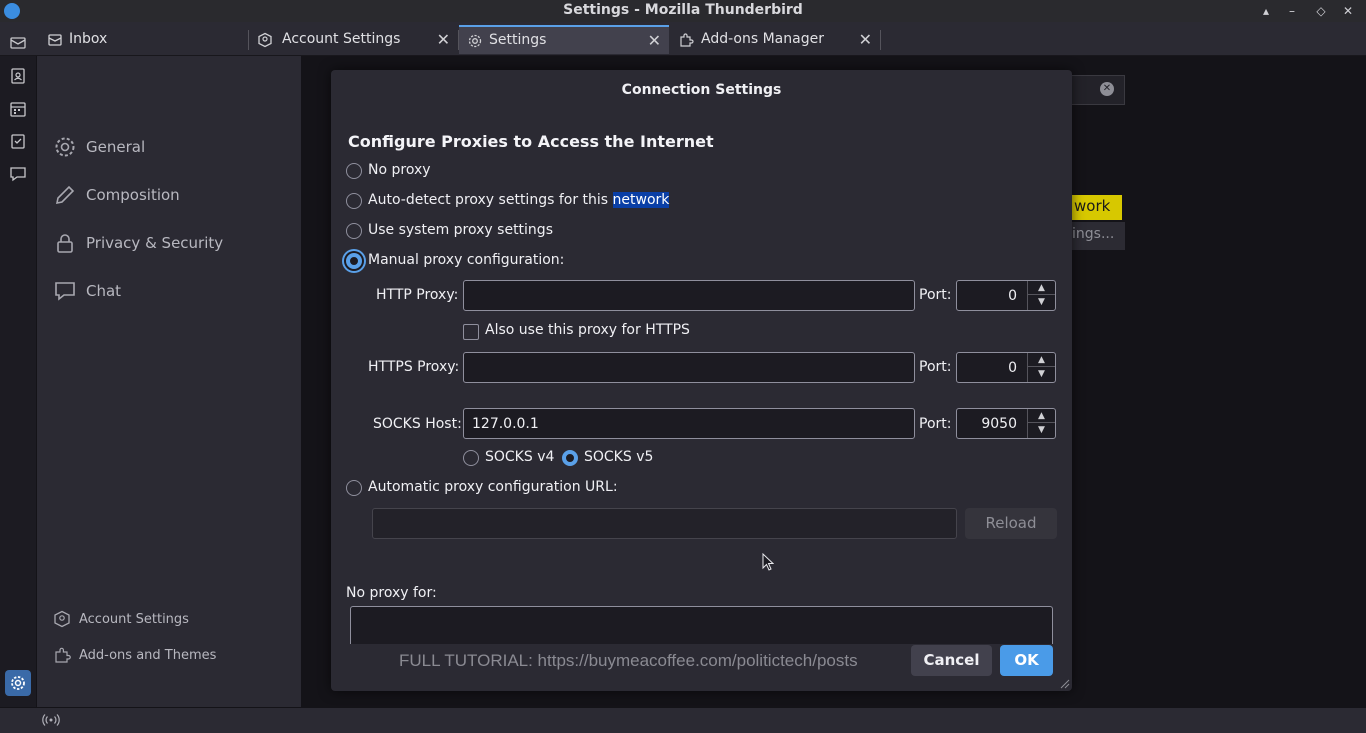 This screenshot has width=1366, height=733. I want to click on socks-port-stepper: 9050 ▲ ▼, so click(1006, 423).